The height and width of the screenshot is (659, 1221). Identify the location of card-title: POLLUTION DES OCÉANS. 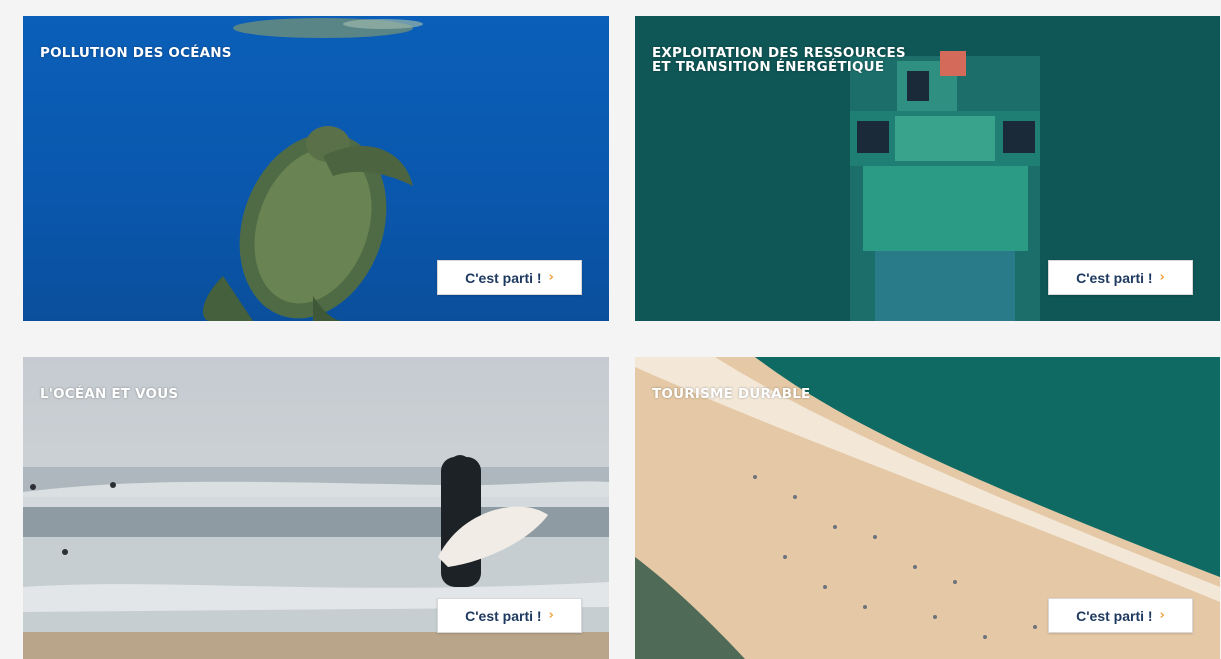
(136, 53).